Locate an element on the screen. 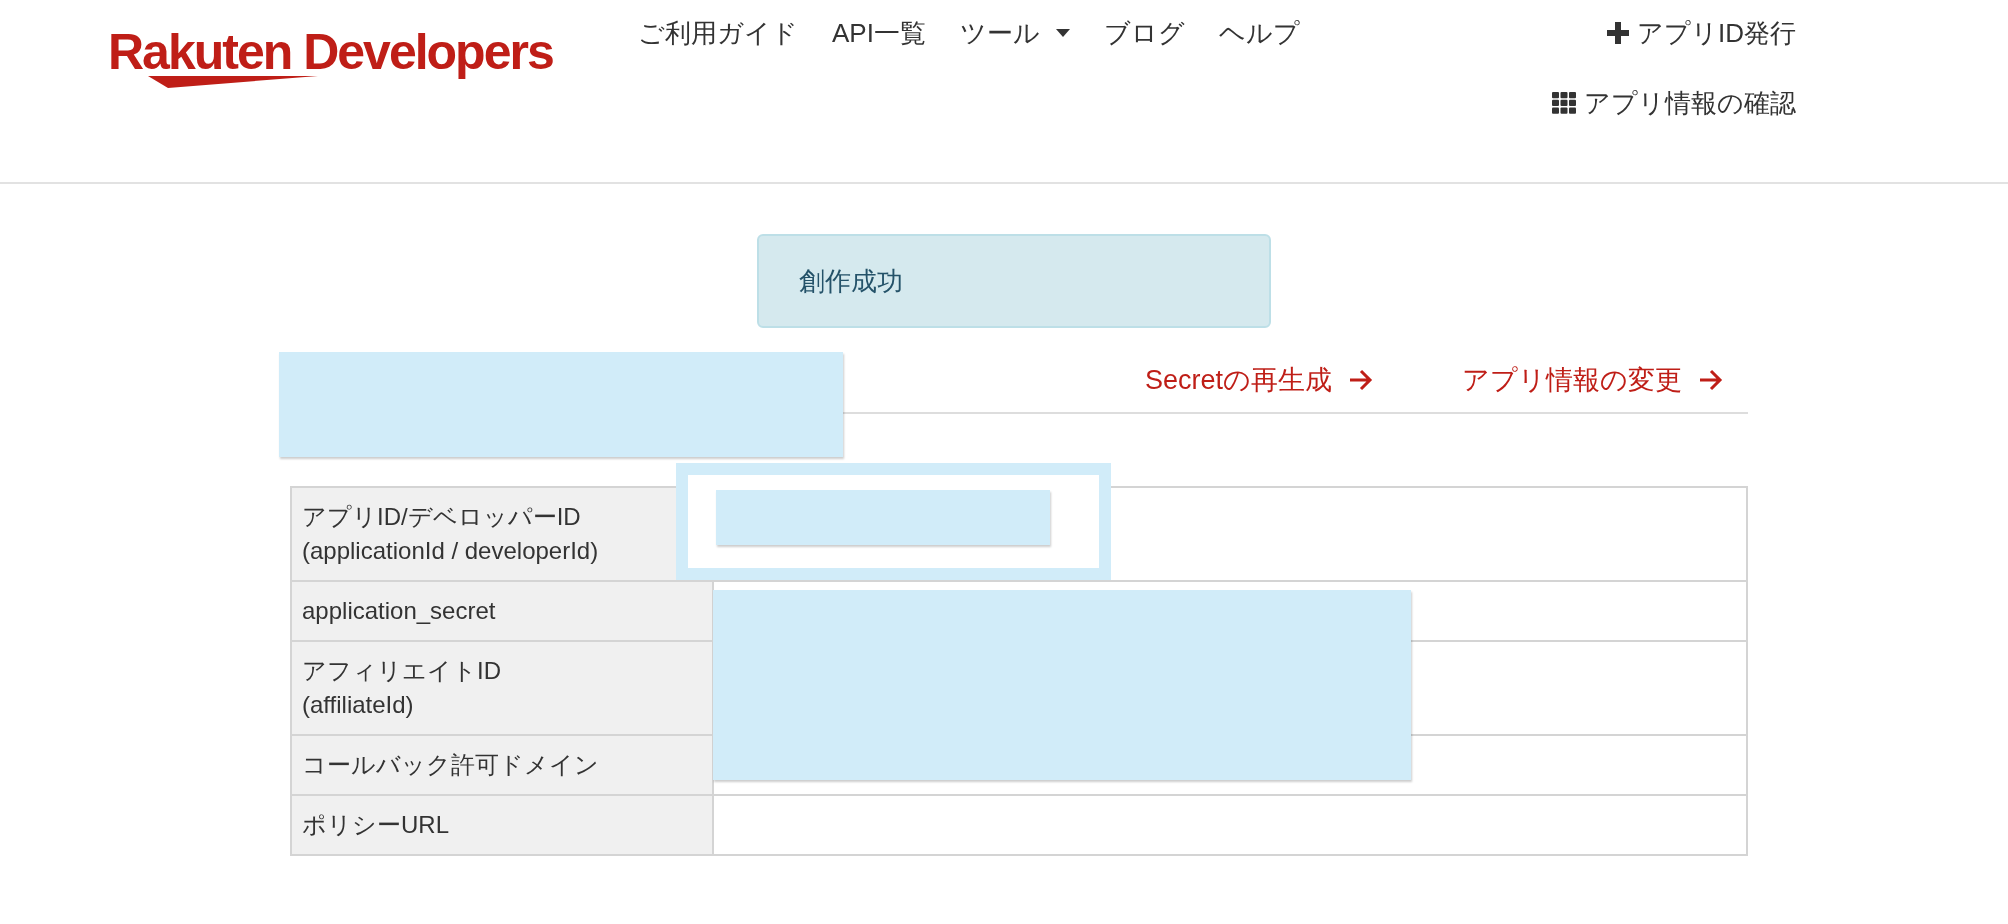  nav-link: ヘルプ is located at coordinates (1259, 33).